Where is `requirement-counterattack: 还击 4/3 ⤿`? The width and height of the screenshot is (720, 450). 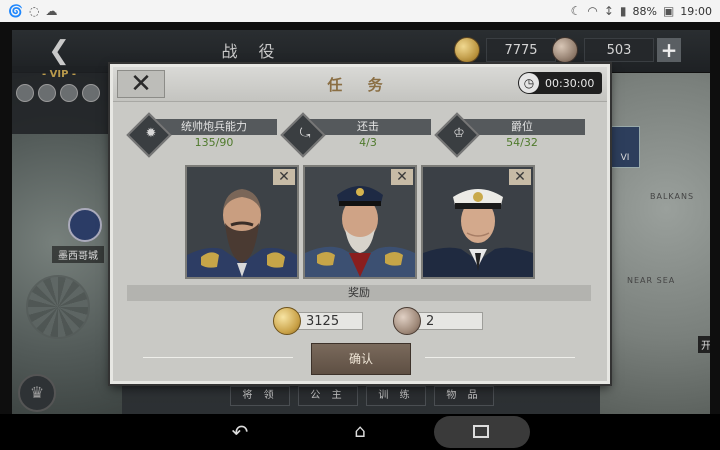 requirement-counterattack: 还击 4/3 ⤿ is located at coordinates (355, 135).